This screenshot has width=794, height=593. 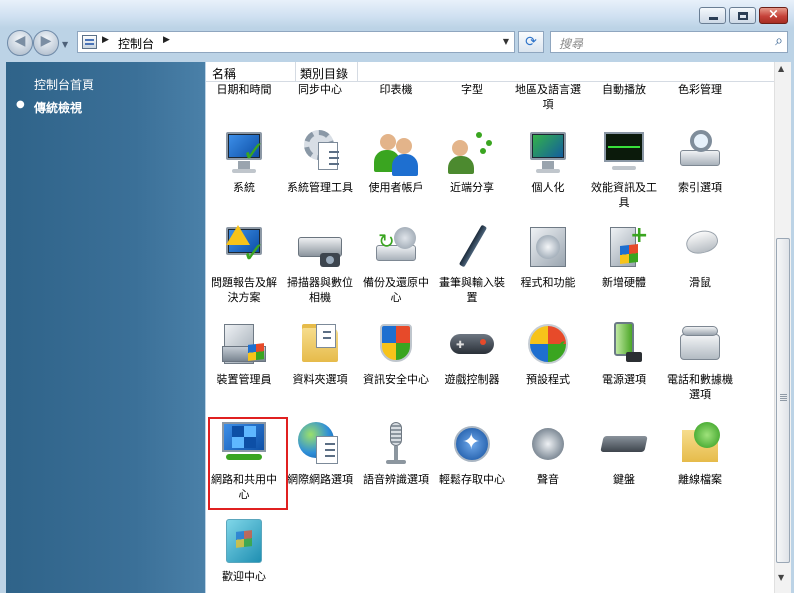 I want to click on item-keyboard: 鍵盤, so click(x=624, y=453).